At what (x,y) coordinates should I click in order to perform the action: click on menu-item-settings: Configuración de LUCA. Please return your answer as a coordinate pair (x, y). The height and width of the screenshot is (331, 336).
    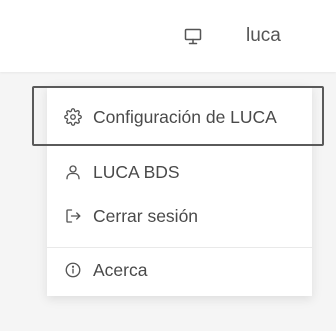
    Looking at the image, I should click on (179, 117).